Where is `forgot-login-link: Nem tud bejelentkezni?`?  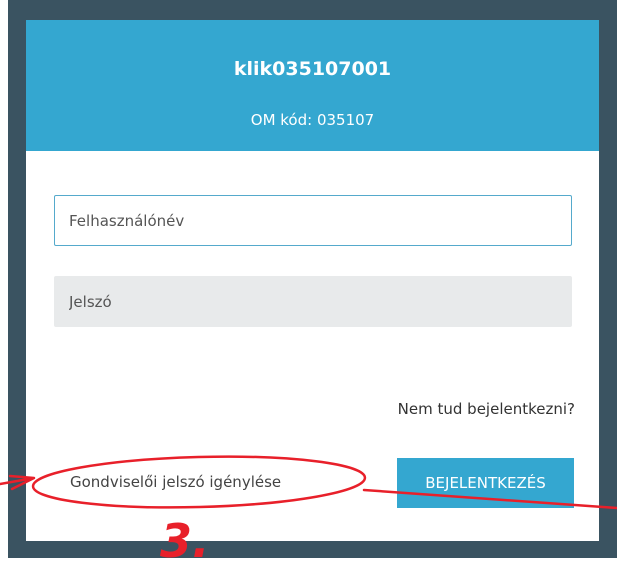 forgot-login-link: Nem tud bejelentkezni? is located at coordinates (486, 409).